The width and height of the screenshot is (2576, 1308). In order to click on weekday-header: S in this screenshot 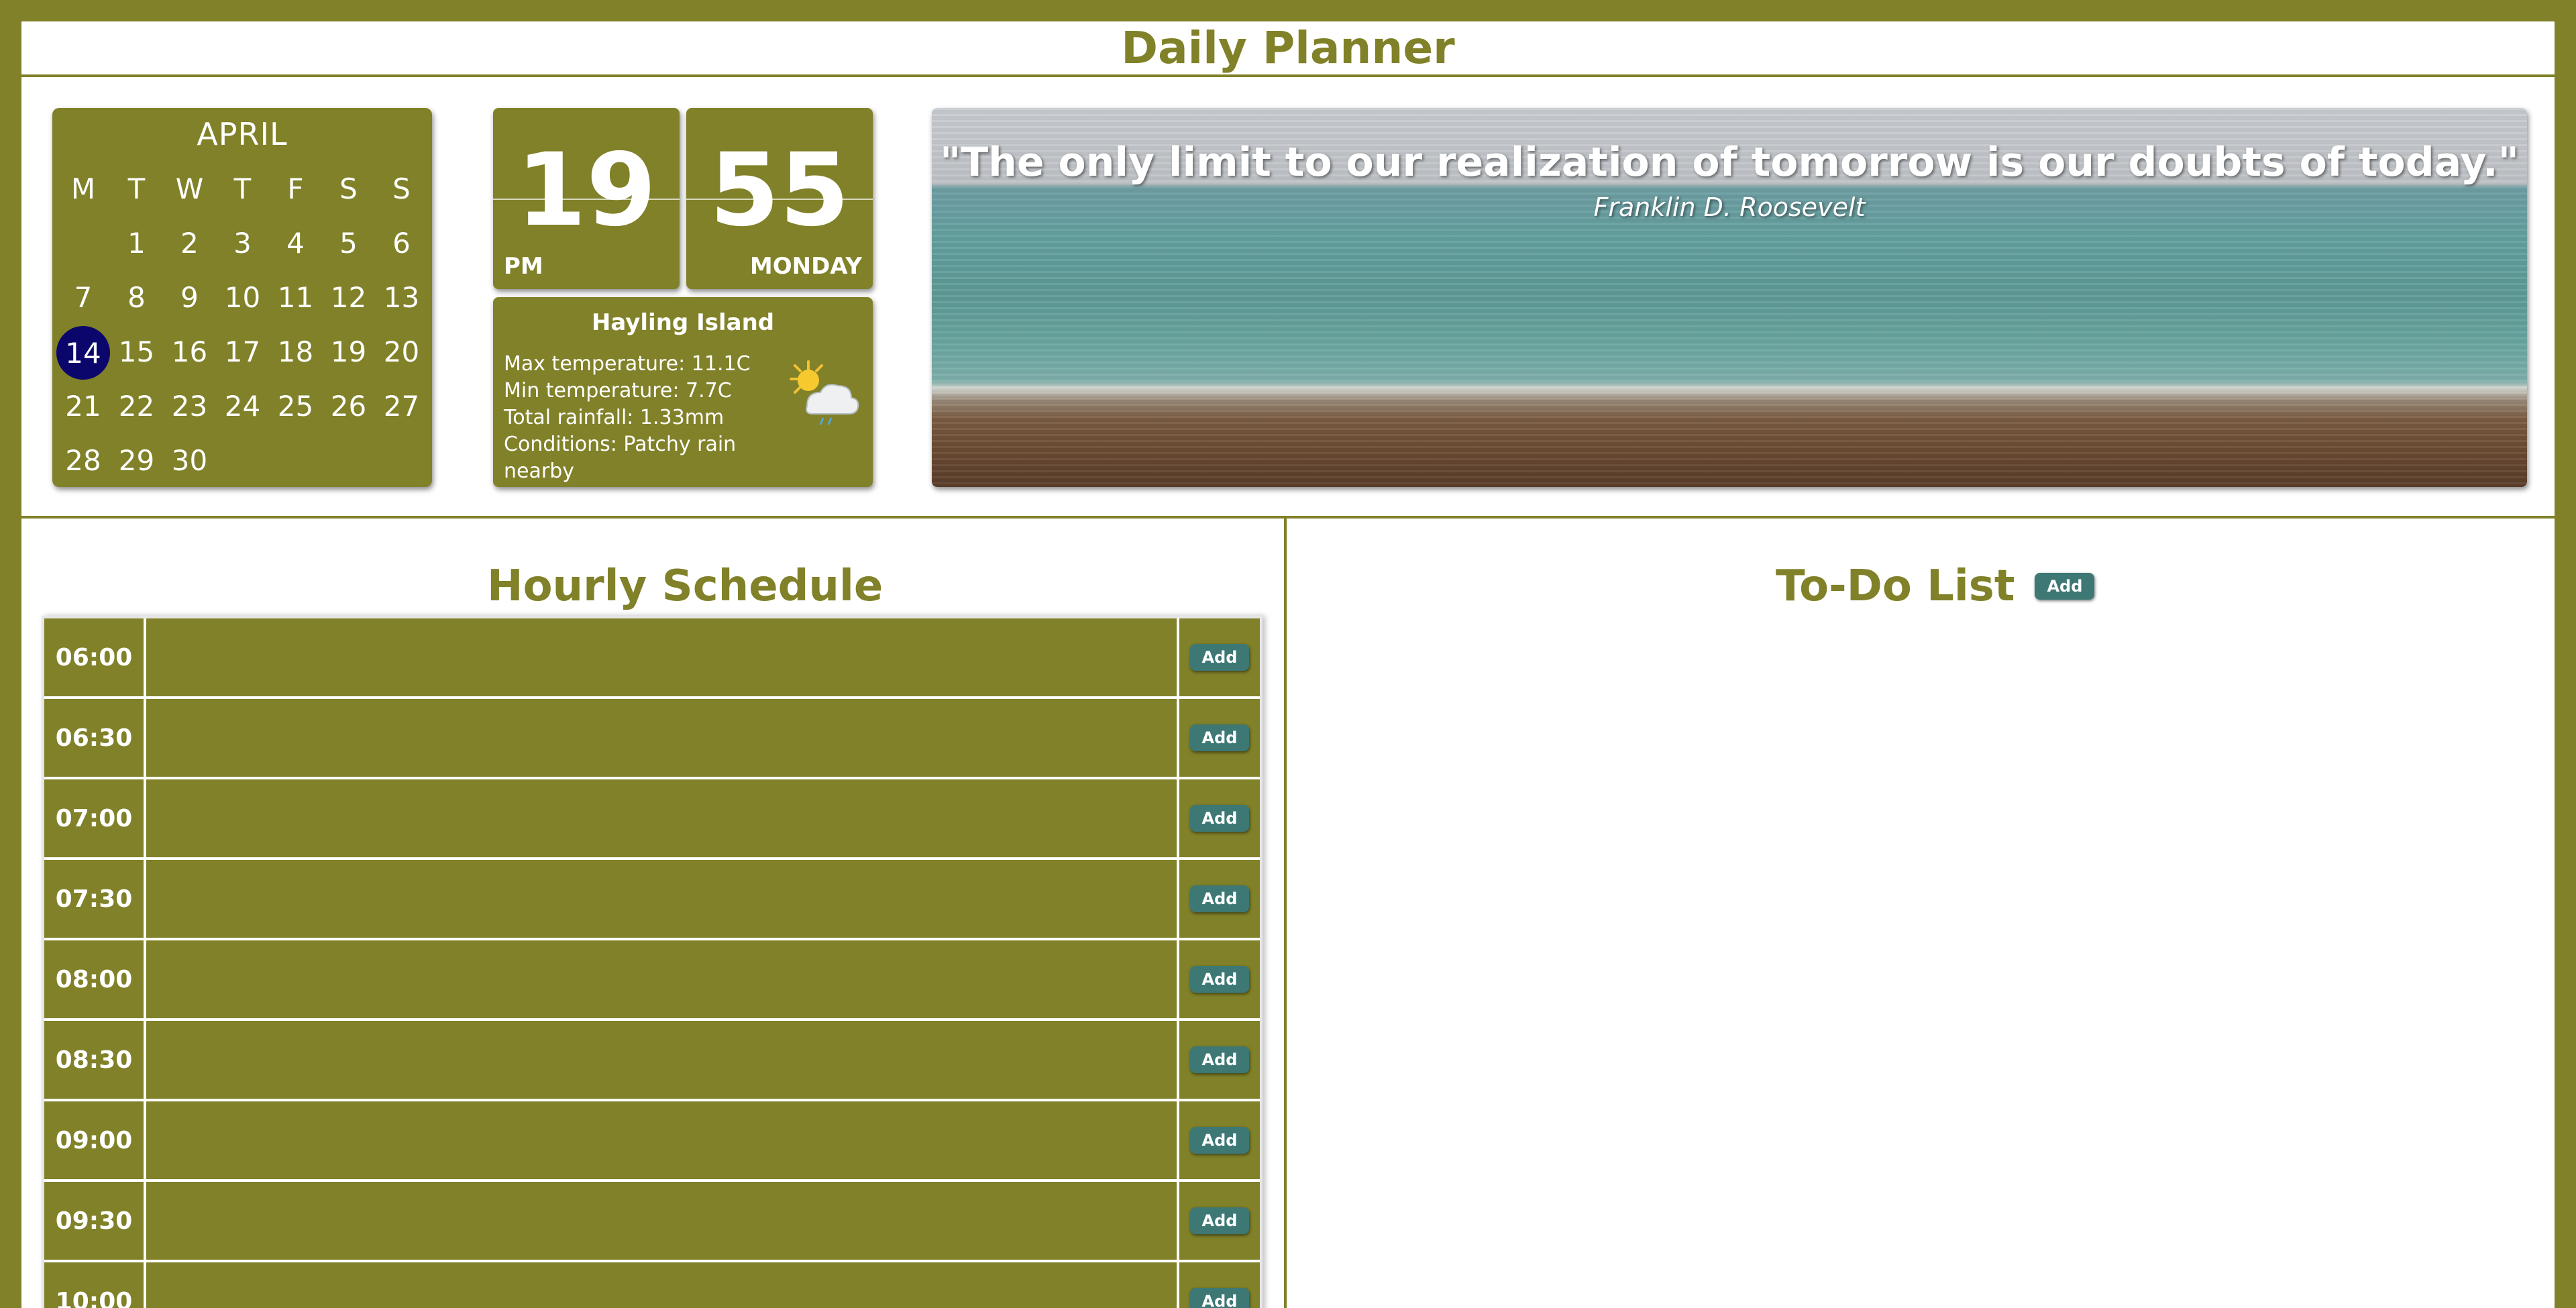, I will do `click(348, 188)`.